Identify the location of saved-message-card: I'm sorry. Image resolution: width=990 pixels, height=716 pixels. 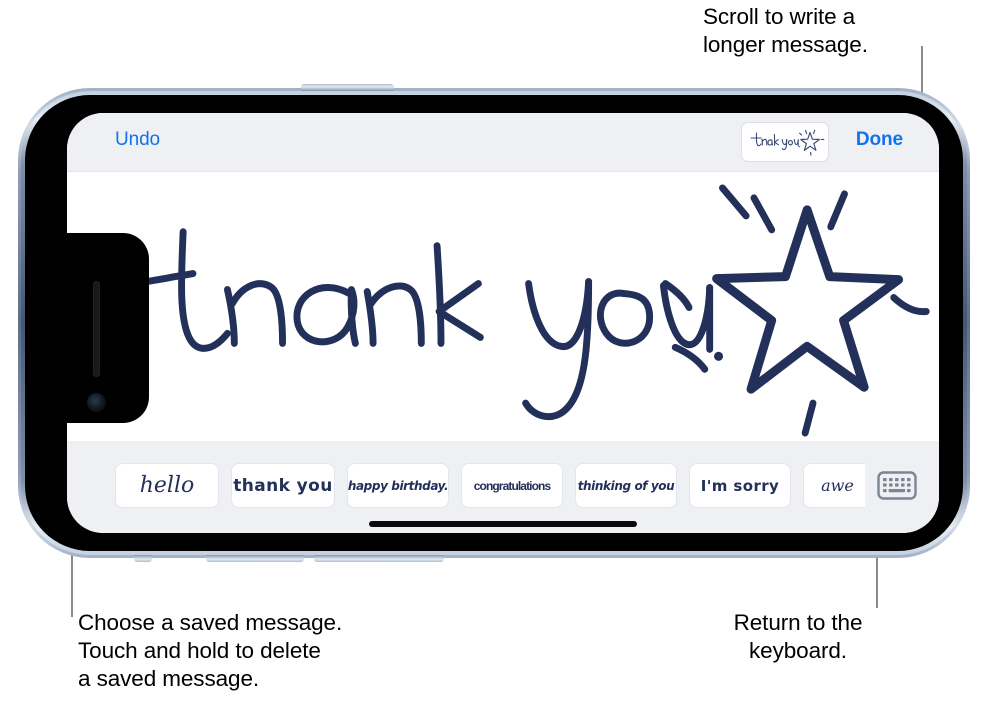
(740, 485).